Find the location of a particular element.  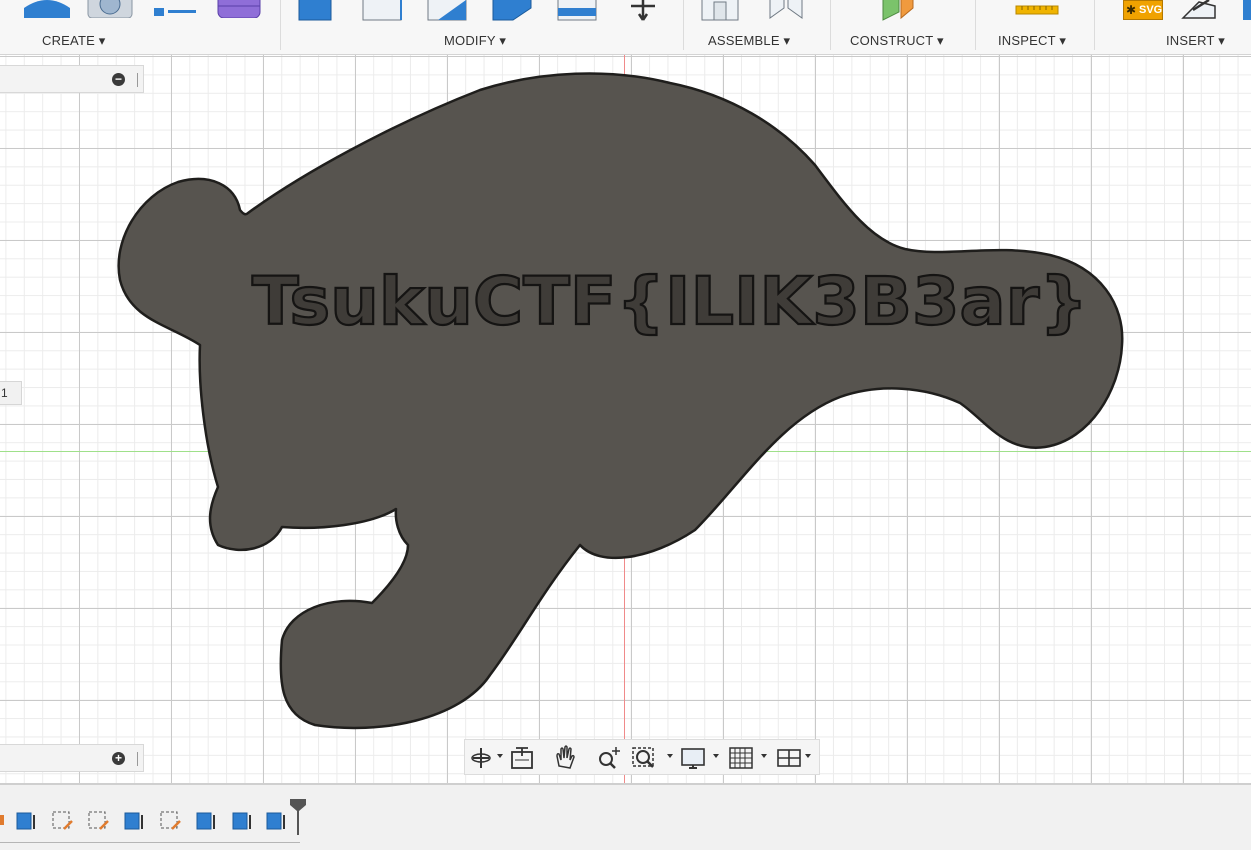

combine-icon is located at coordinates (578, 11).